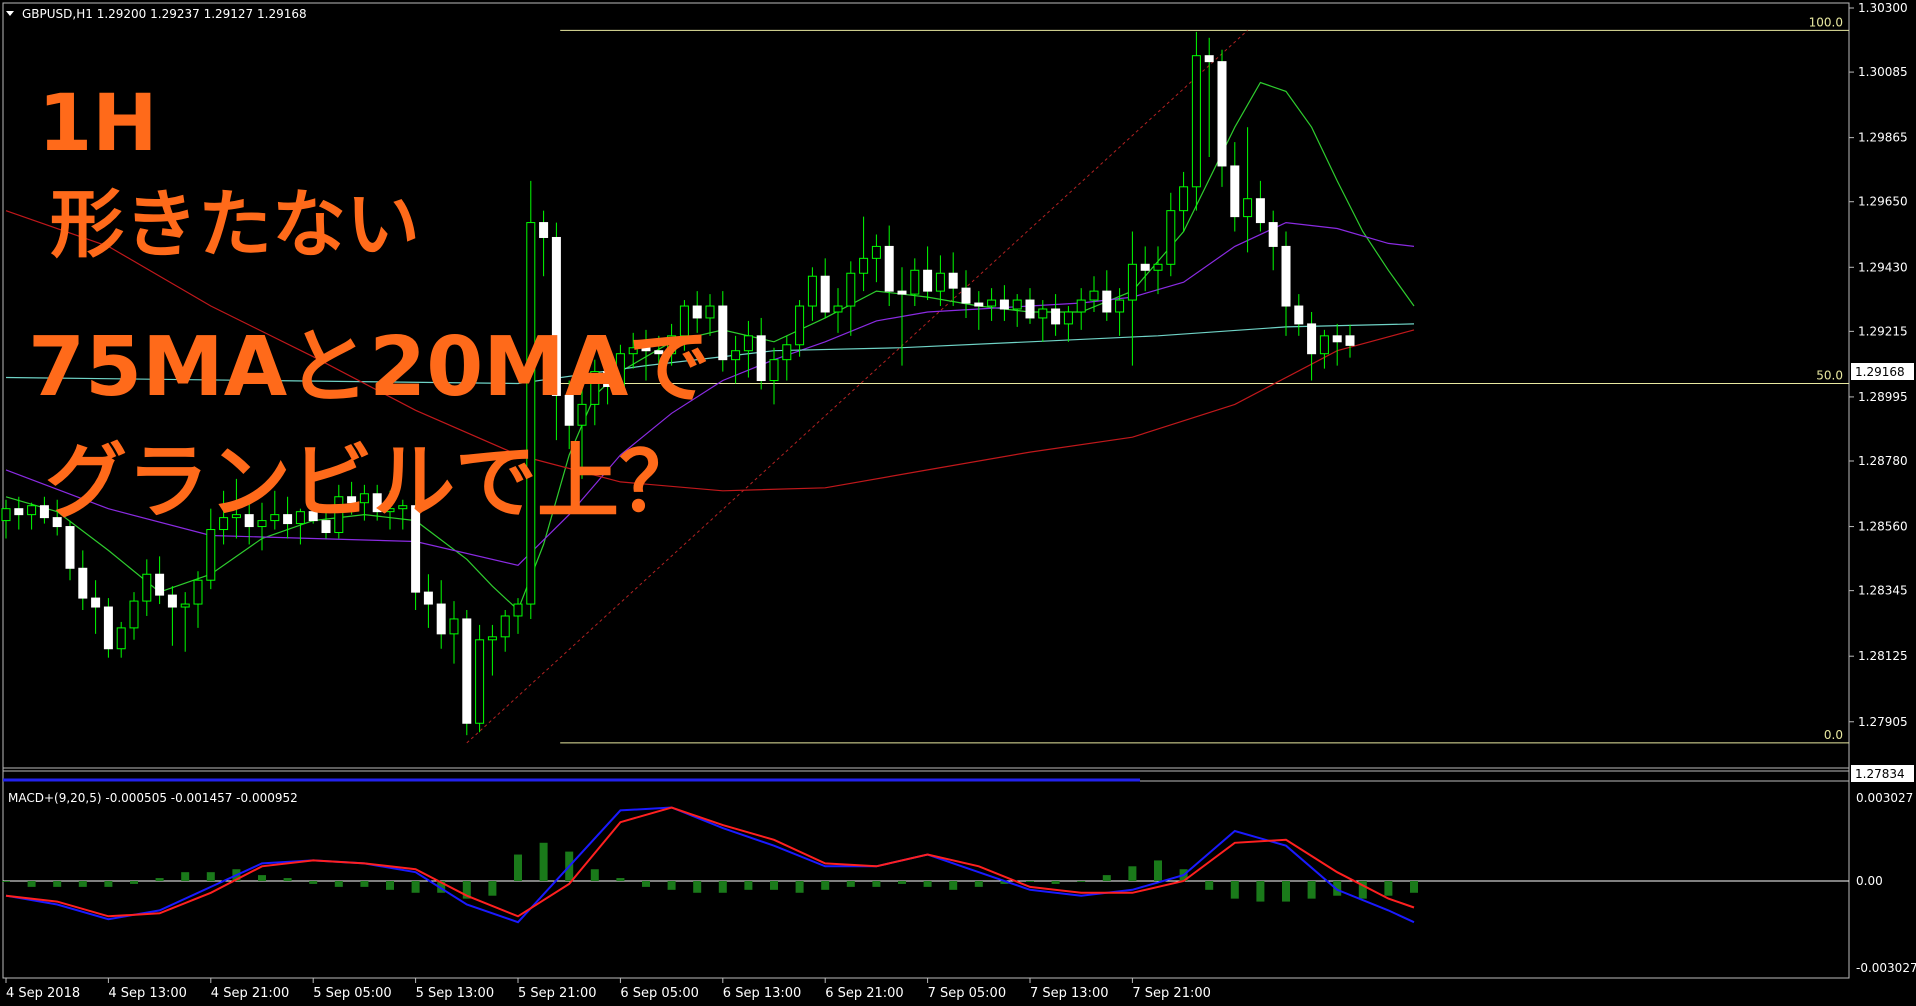 Image resolution: width=1916 pixels, height=1006 pixels. Describe the element at coordinates (43, 993) in the screenshot. I see `time-tick-label: 4 Sep 2018` at that location.